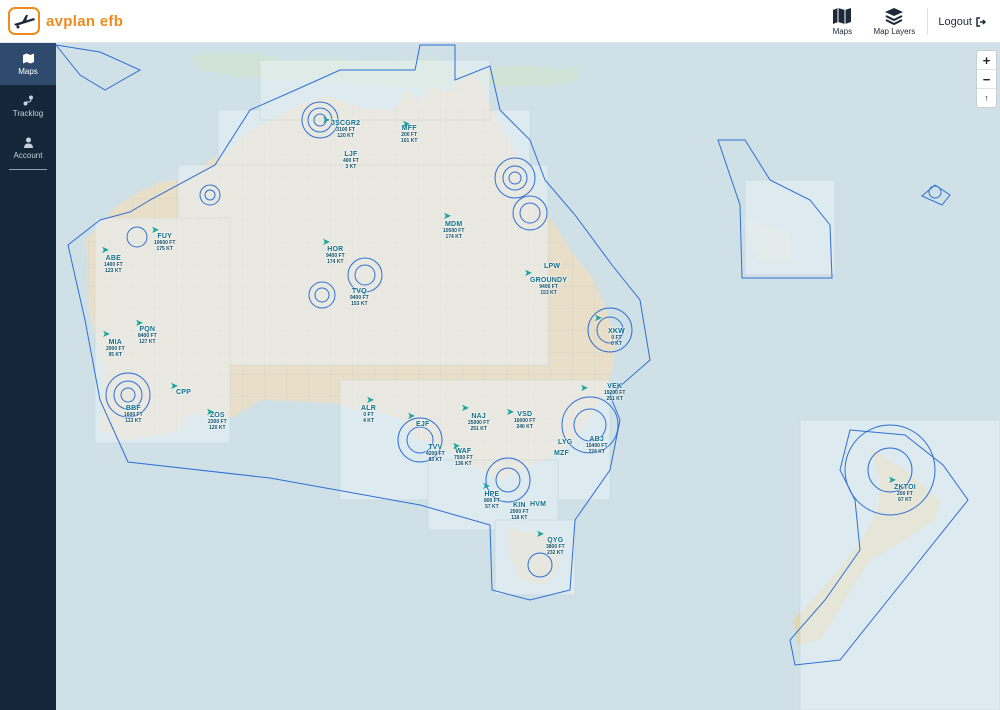 The height and width of the screenshot is (710, 1000). I want to click on traffic-target: VSD 16000 FT 240 KT, so click(524, 420).